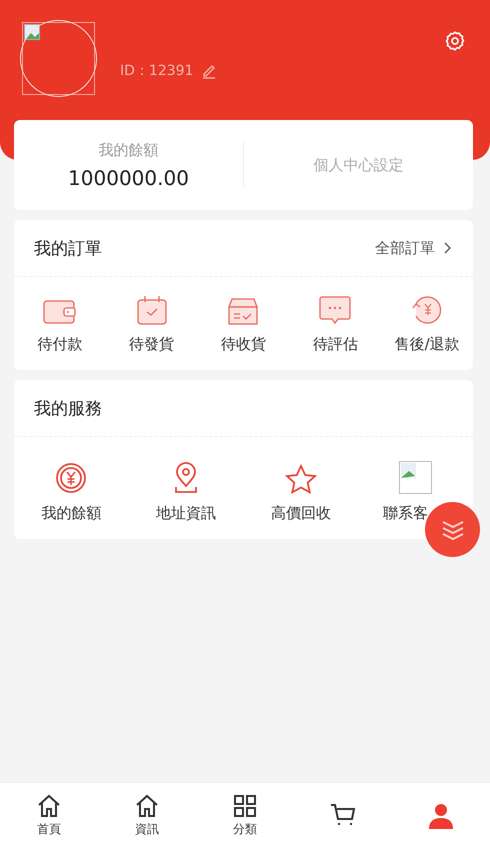  I want to click on order-status-item: 待評估, so click(335, 324).